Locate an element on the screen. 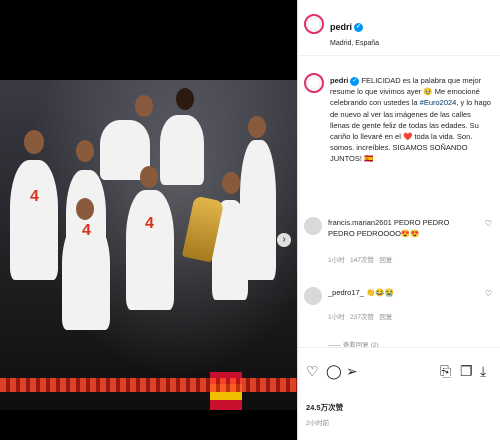  next-image-button: › is located at coordinates (284, 240).